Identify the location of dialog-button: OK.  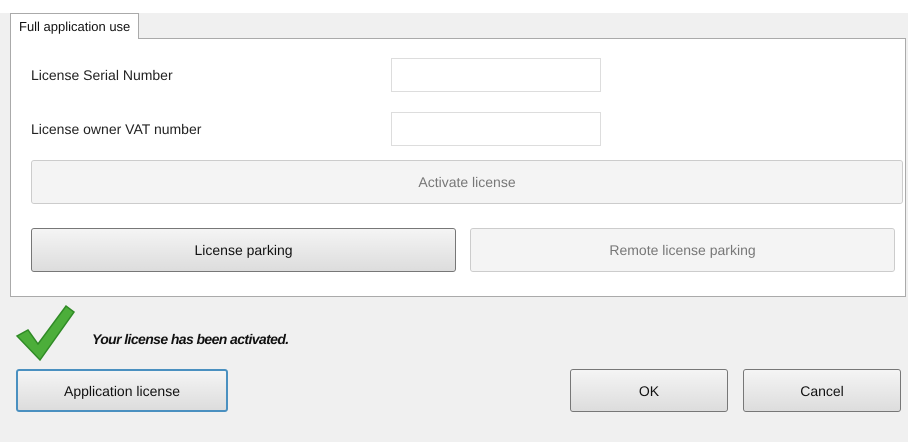
(649, 390).